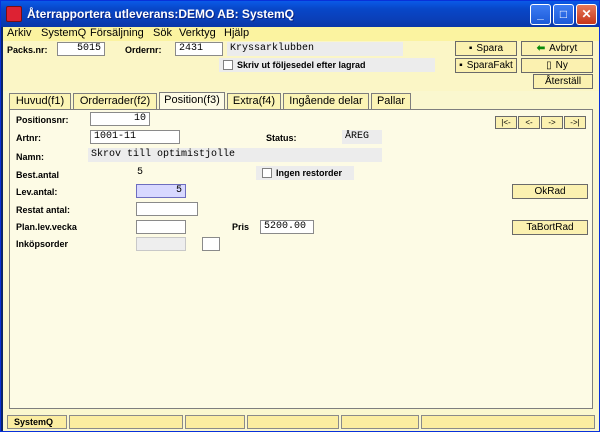 Image resolution: width=600 pixels, height=432 pixels. What do you see at coordinates (235, 155) in the screenshot?
I see `namn-value: Skrov till optimistjolle` at bounding box center [235, 155].